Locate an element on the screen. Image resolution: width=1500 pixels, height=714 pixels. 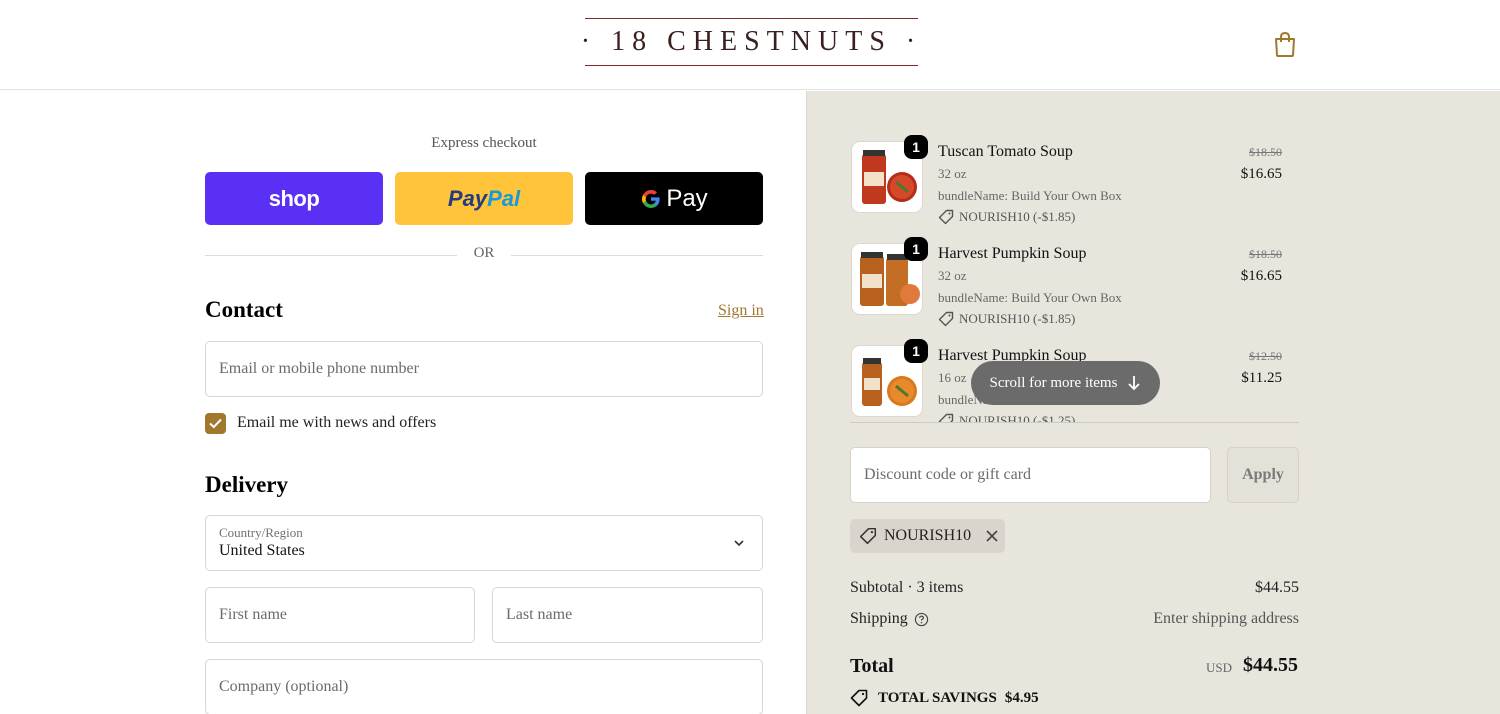
email-field: Email or mobile phone number is located at coordinates (484, 369).